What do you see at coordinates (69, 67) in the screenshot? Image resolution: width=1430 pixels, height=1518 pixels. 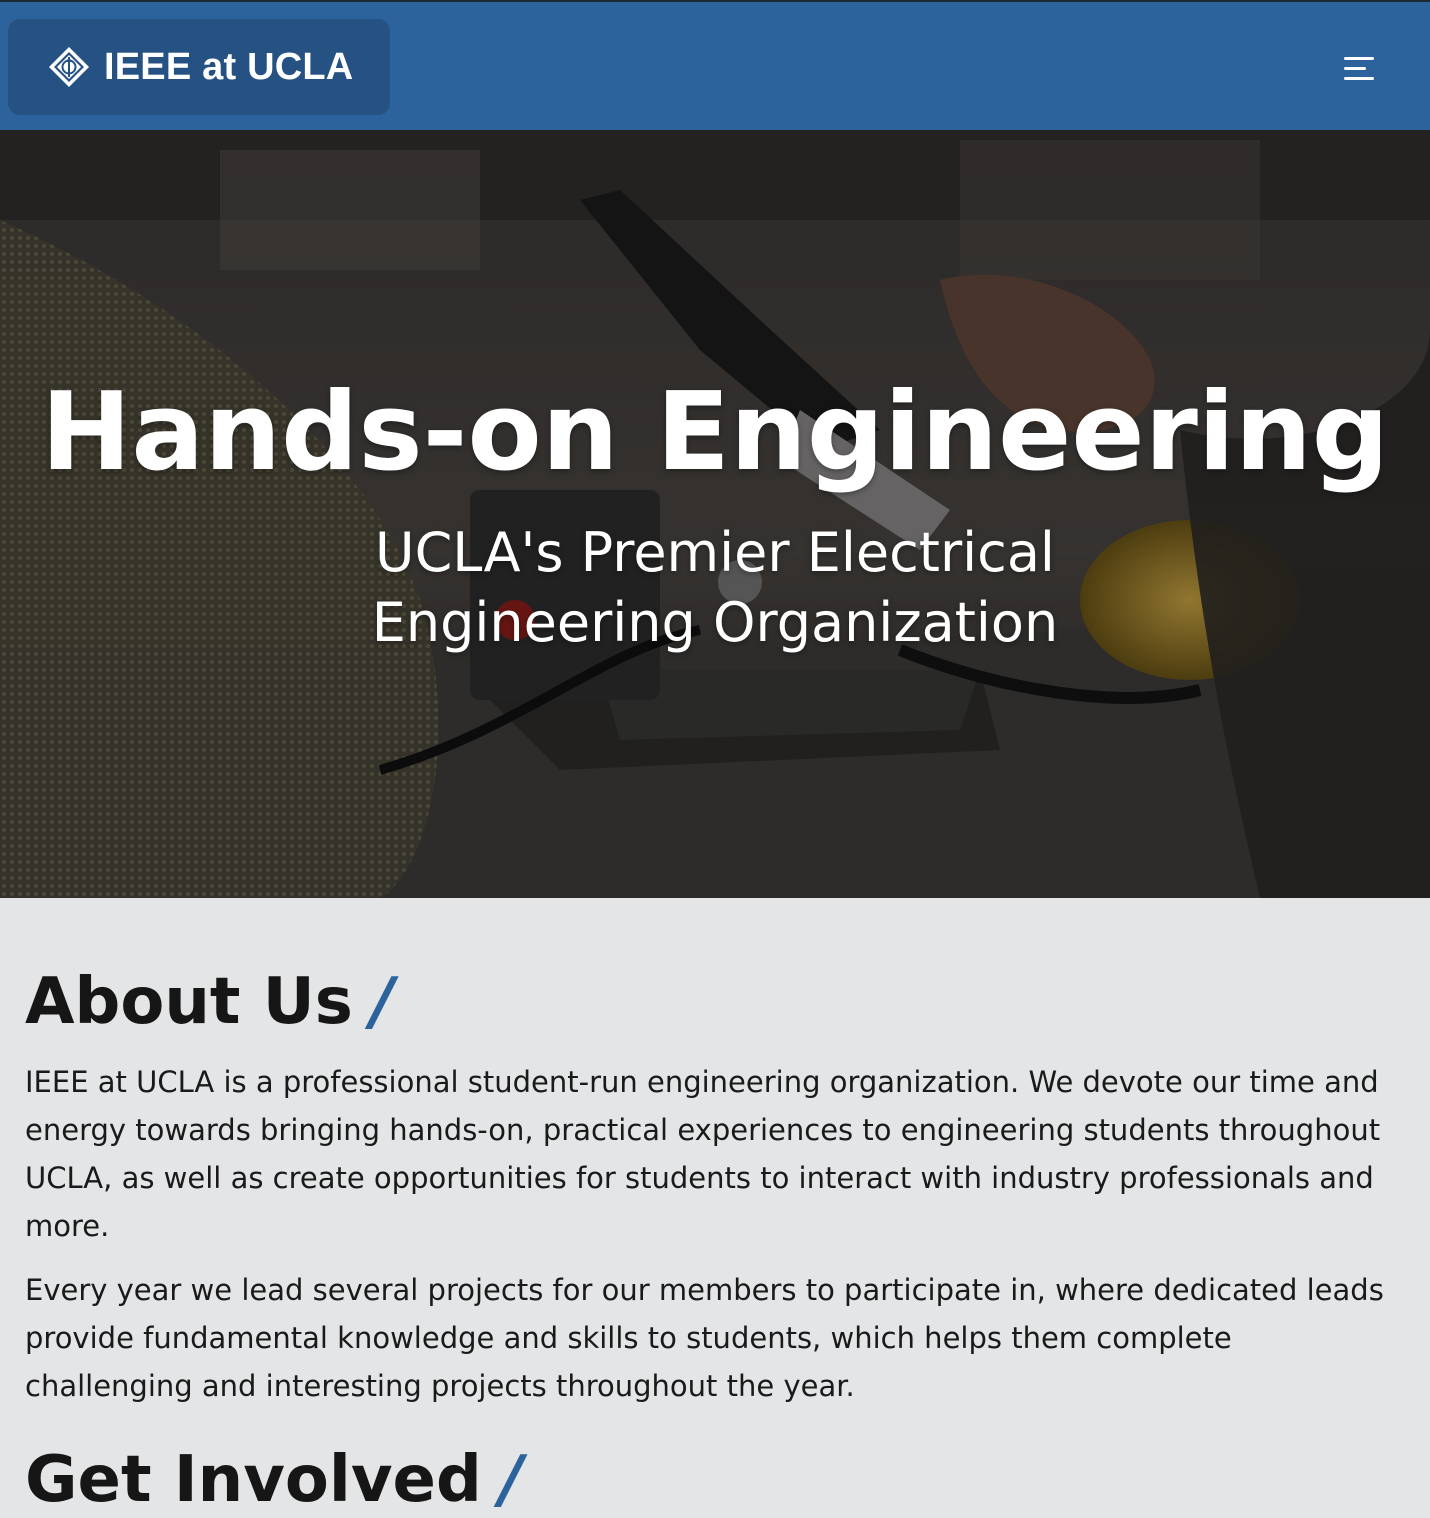 I see `ieee-logo-icon` at bounding box center [69, 67].